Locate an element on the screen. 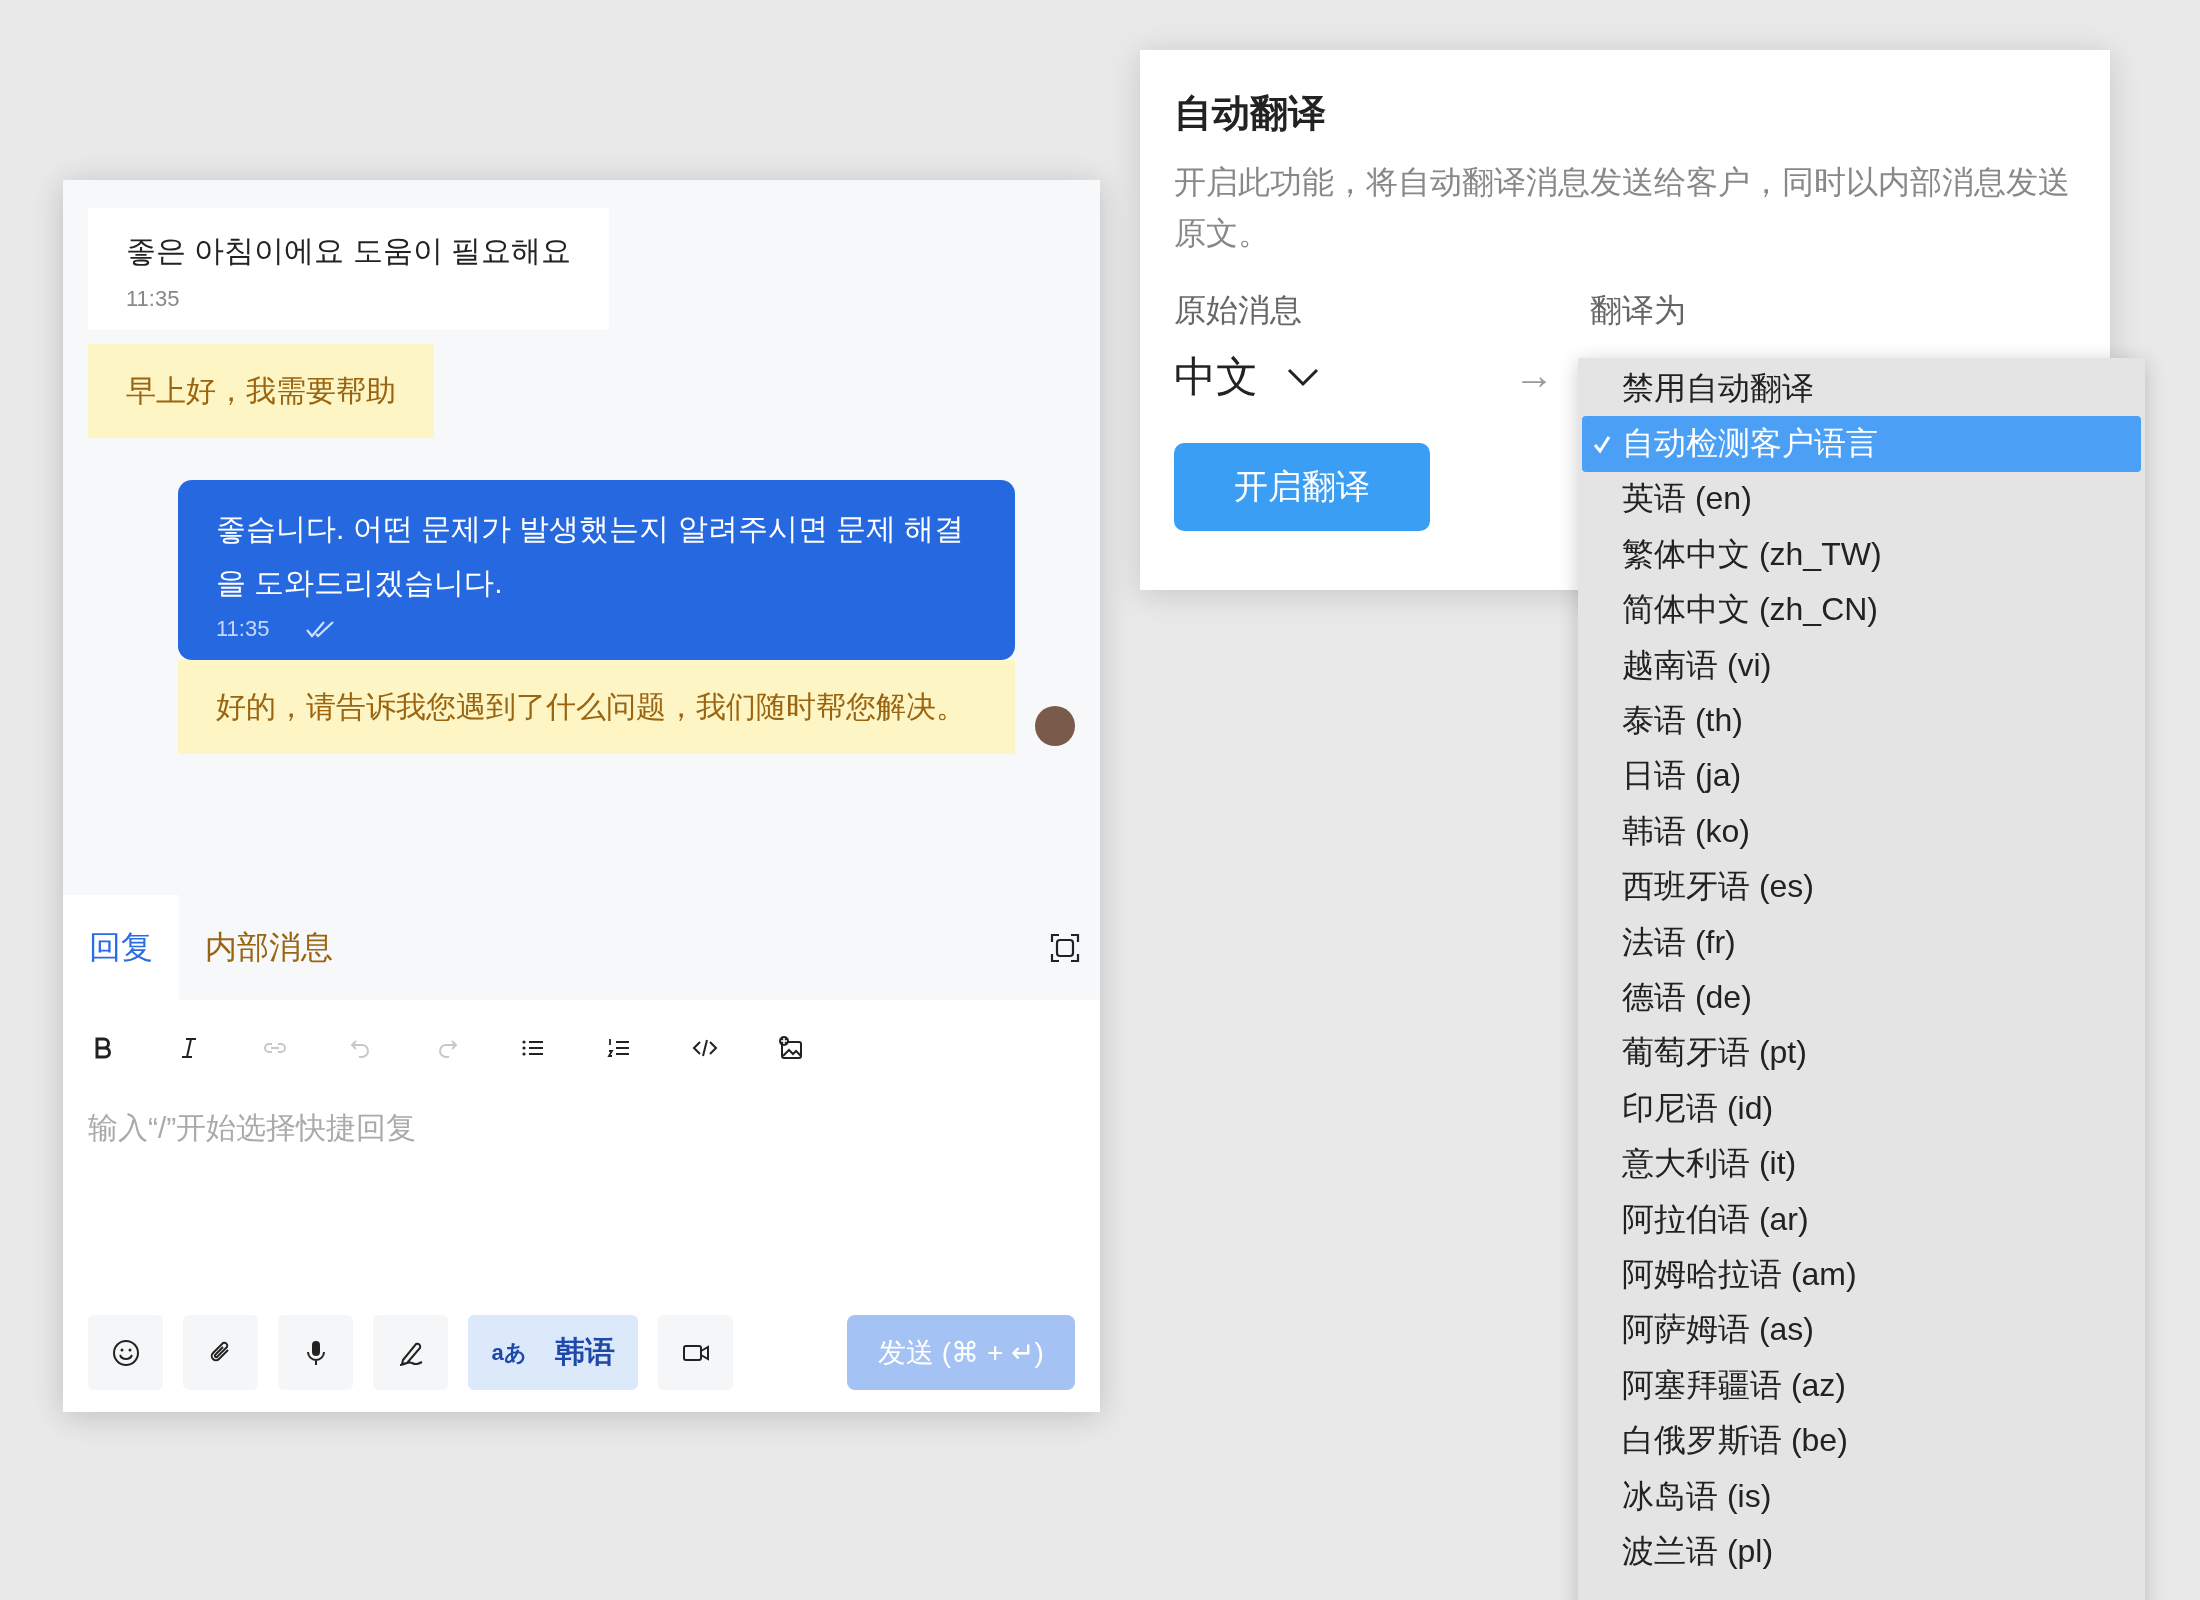  arrow-text: → is located at coordinates (1534, 376).